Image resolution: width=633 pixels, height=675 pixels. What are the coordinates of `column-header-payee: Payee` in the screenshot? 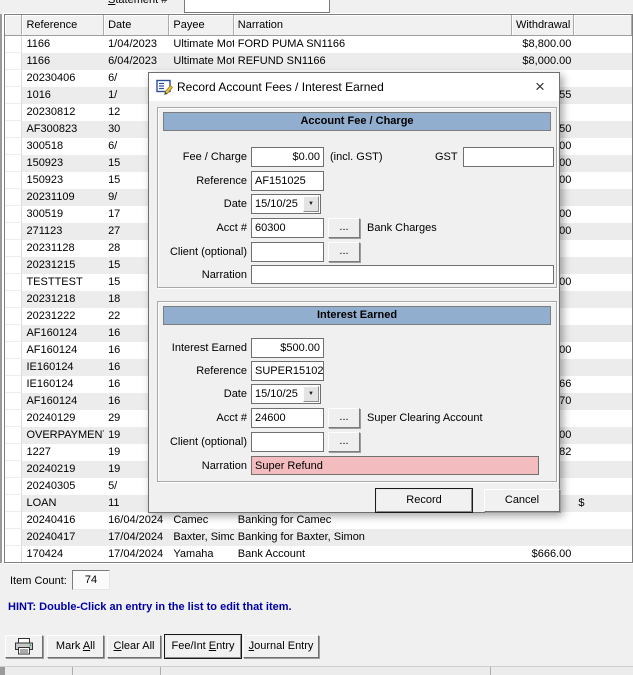 It's located at (201, 25).